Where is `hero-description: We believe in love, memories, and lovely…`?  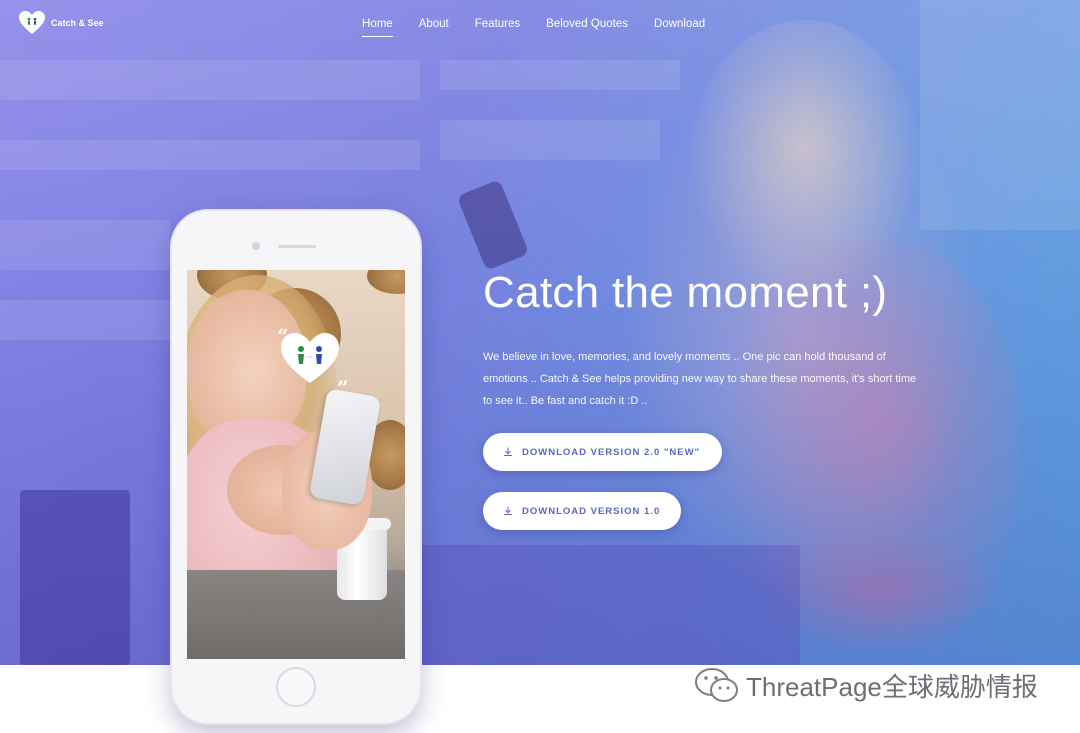
hero-description: We believe in love, memories, and lovely… is located at coordinates (700, 379).